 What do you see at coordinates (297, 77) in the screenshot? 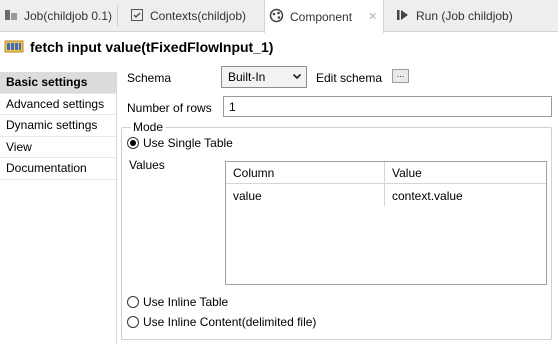
I see `chevron-down-icon` at bounding box center [297, 77].